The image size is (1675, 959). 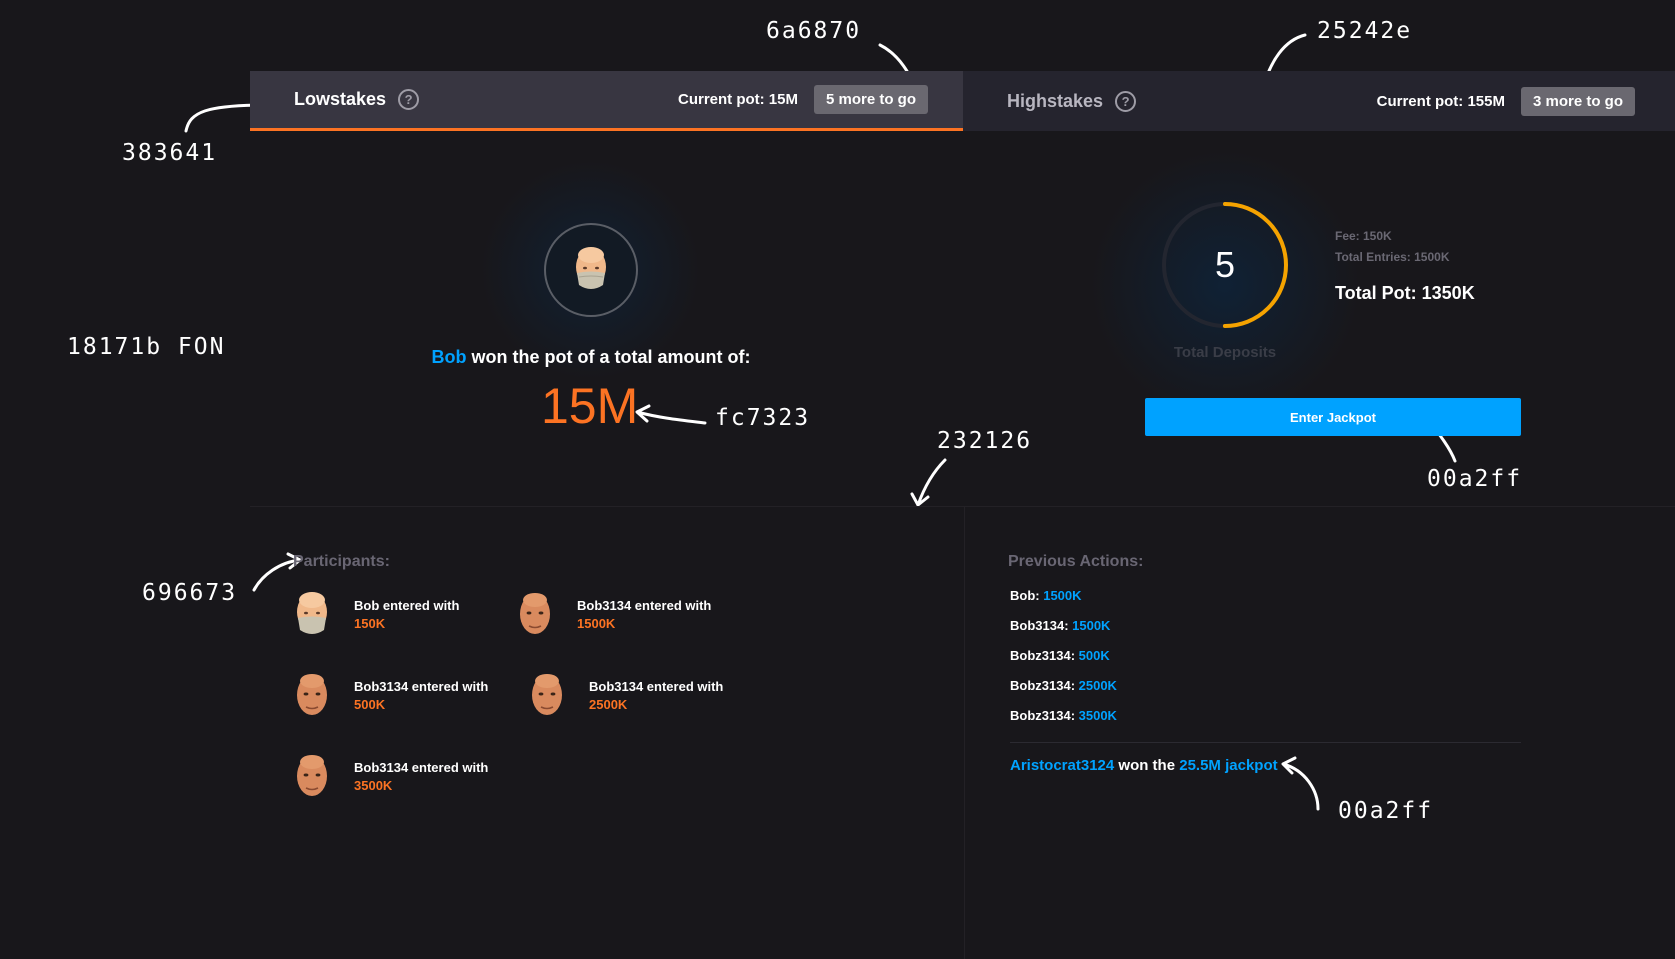 What do you see at coordinates (1363, 236) in the screenshot?
I see `fee-text: Fee: 150K` at bounding box center [1363, 236].